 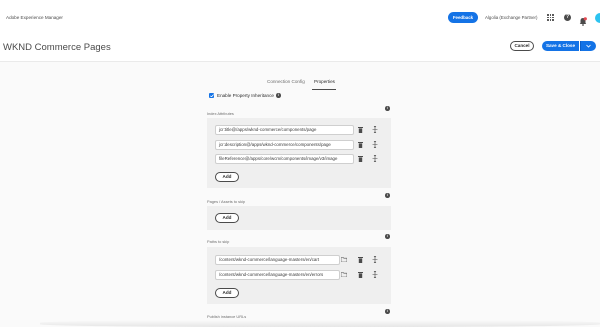 What do you see at coordinates (218, 241) in the screenshot?
I see `paths-to-skip-label: Paths to skip` at bounding box center [218, 241].